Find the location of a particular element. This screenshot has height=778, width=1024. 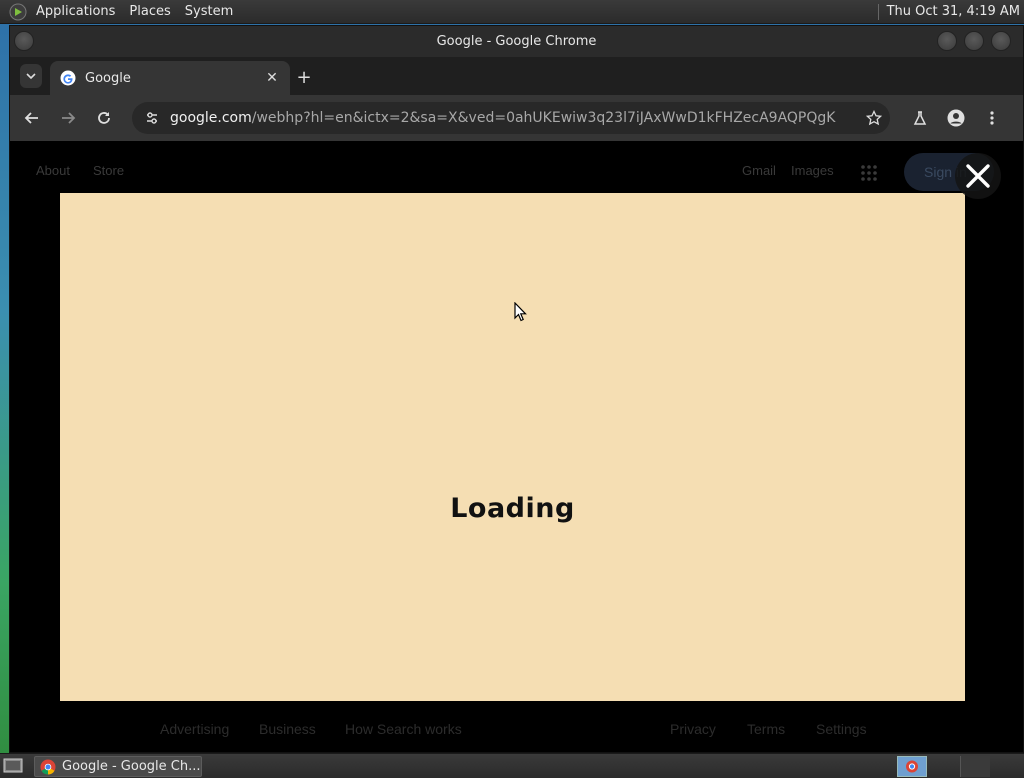

tab-strip: Google ✕ + is located at coordinates (516, 76).